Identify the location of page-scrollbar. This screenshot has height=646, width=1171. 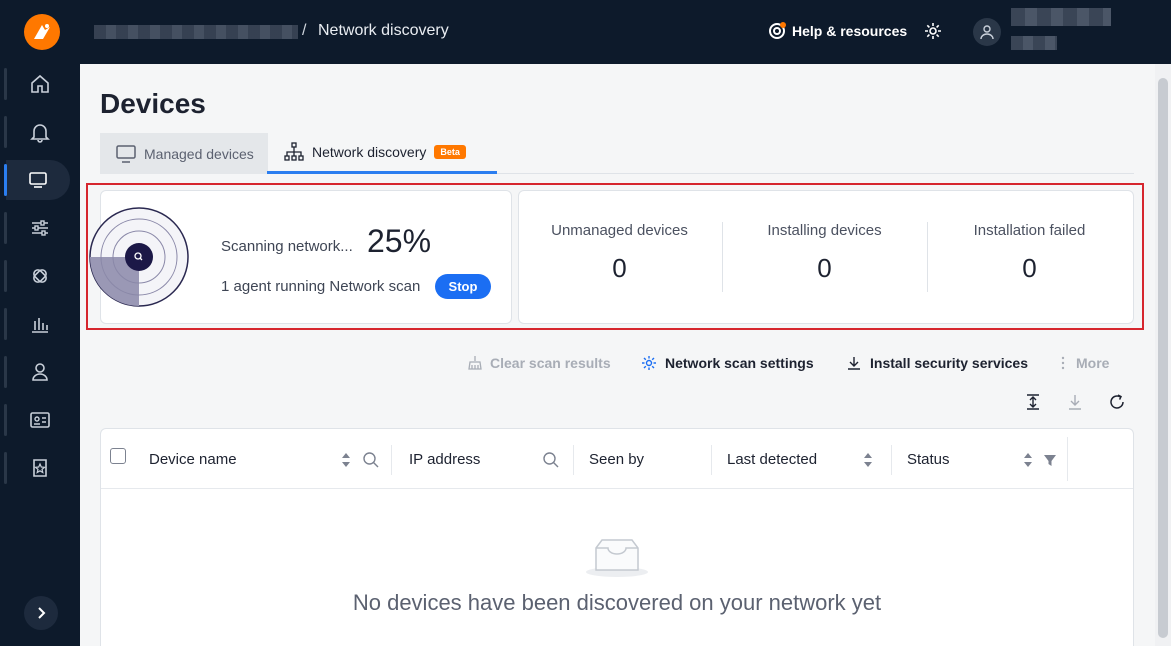
(1163, 355).